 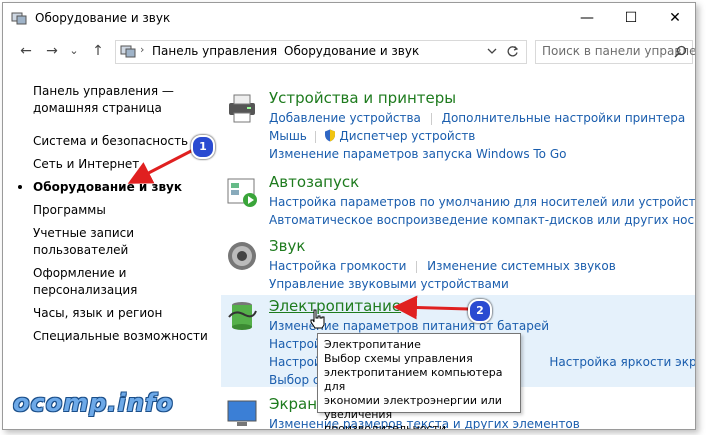 What do you see at coordinates (288, 136) in the screenshot?
I see `mouse-link: Мышь` at bounding box center [288, 136].